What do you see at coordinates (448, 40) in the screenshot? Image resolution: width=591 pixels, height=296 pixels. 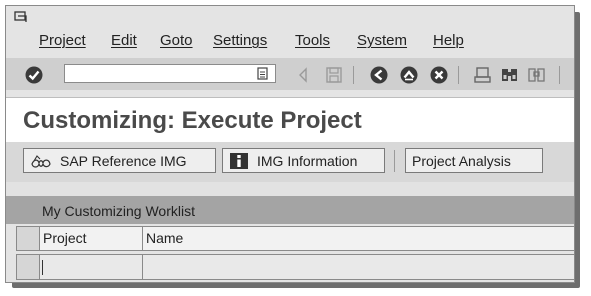 I see `menu-help: Help` at bounding box center [448, 40].